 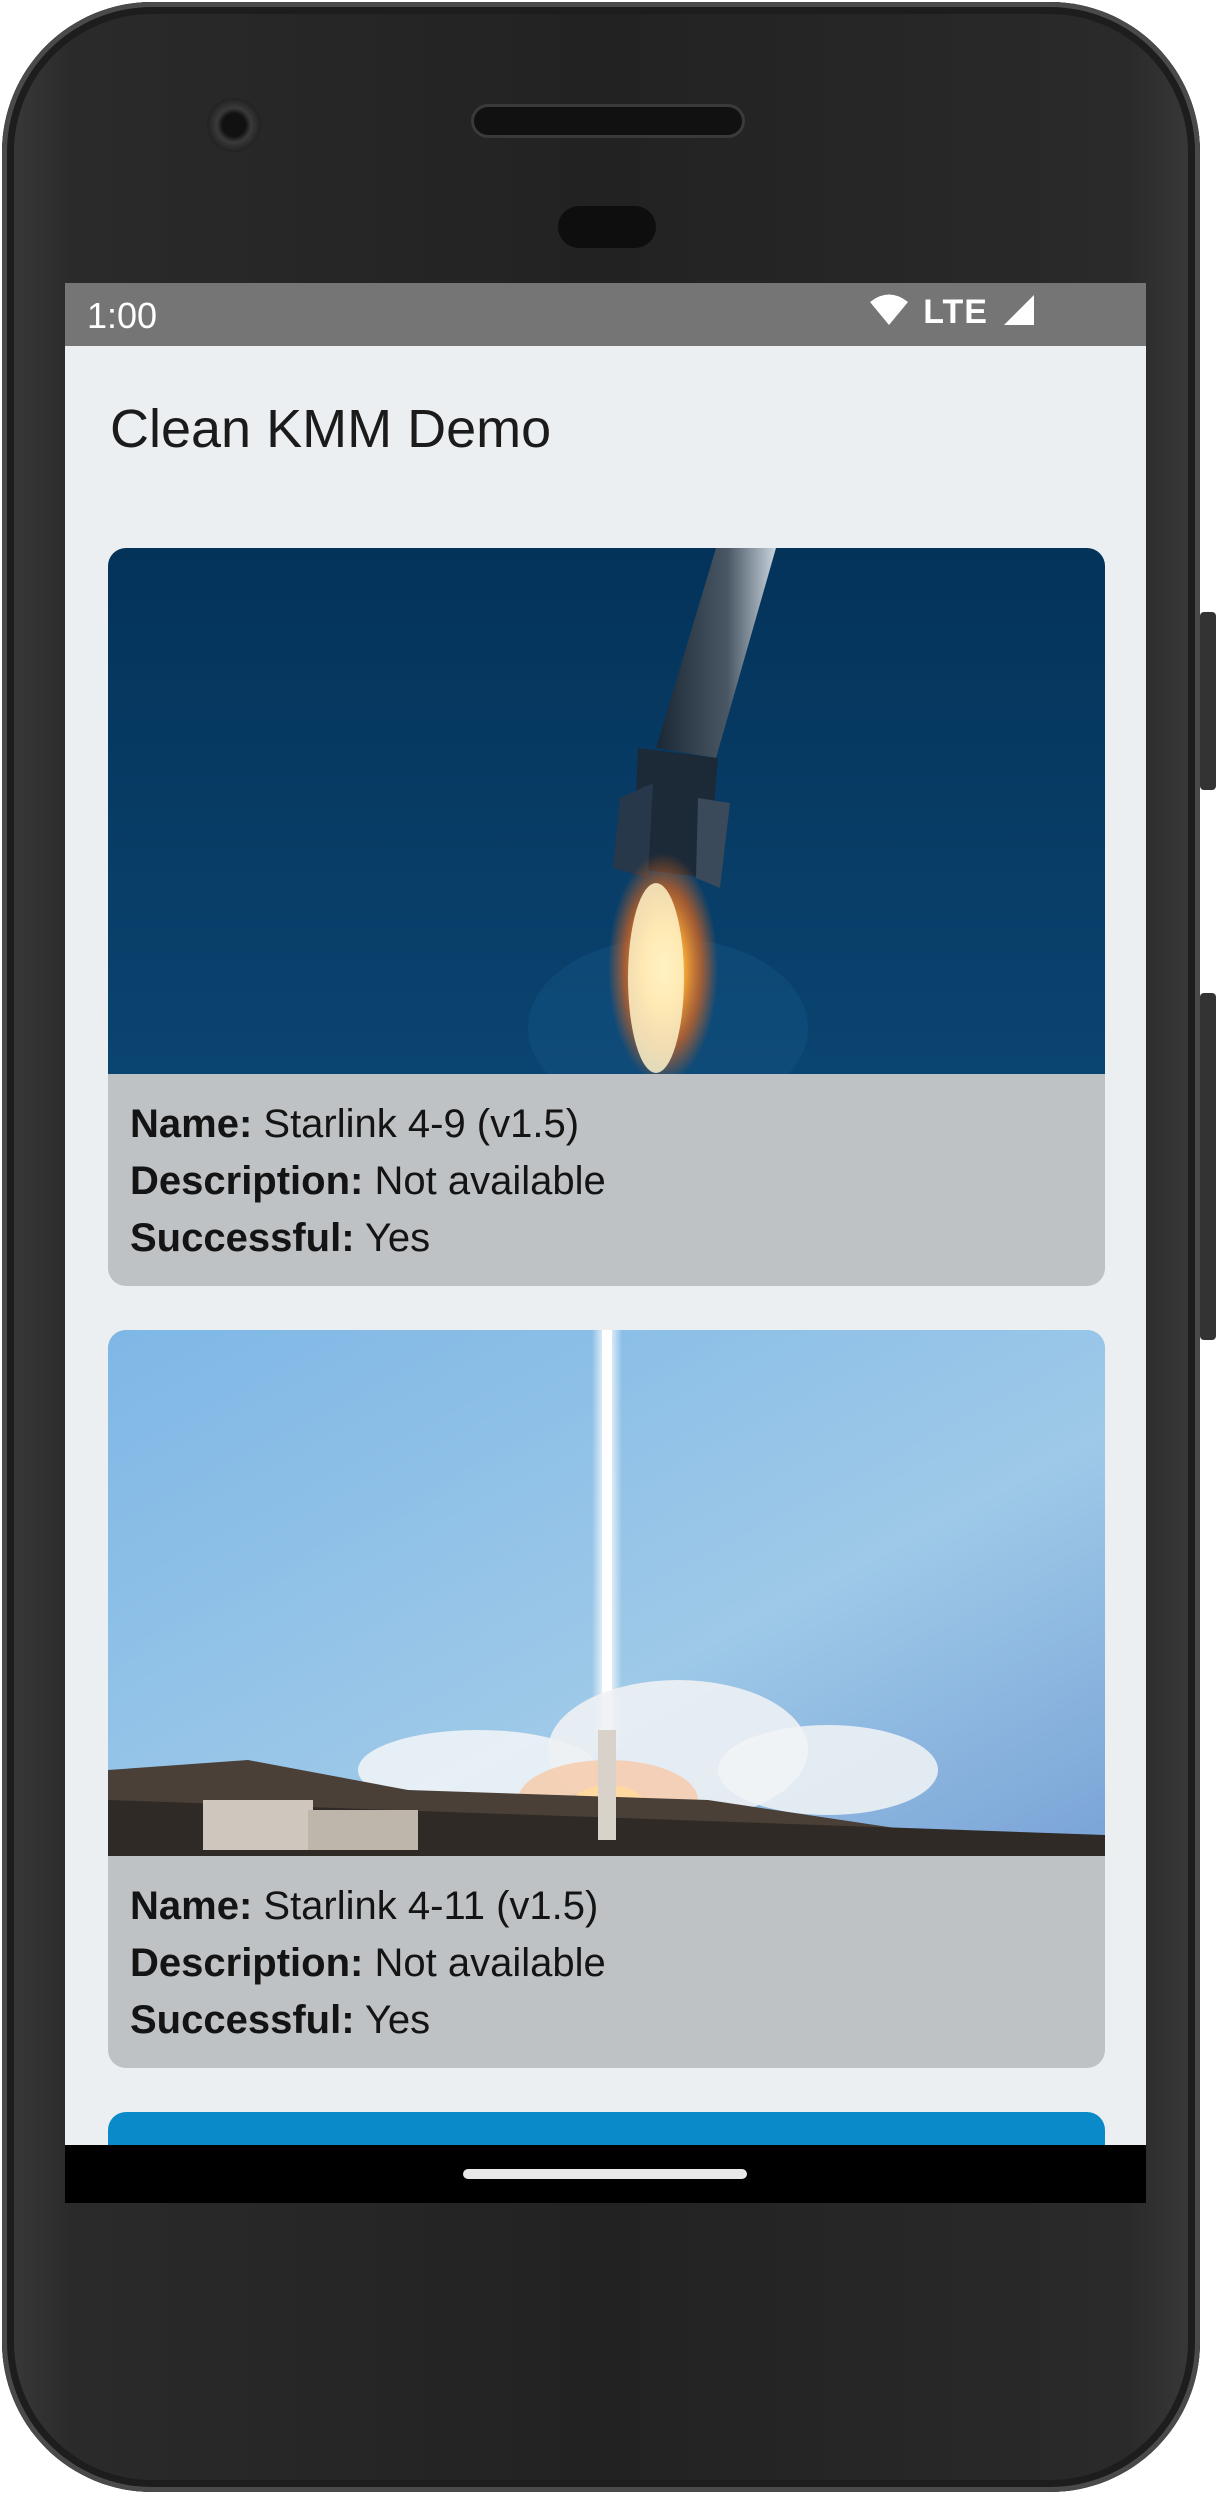 What do you see at coordinates (122, 315) in the screenshot?
I see `status-time: 1:00` at bounding box center [122, 315].